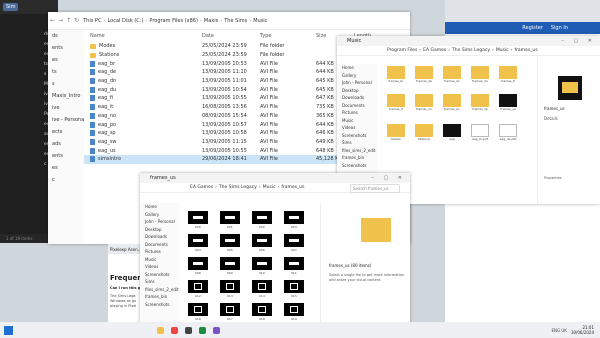  What do you see at coordinates (66, 120) in the screenshot?
I see `music-sidebar-item: ive - Personal` at bounding box center [66, 120].